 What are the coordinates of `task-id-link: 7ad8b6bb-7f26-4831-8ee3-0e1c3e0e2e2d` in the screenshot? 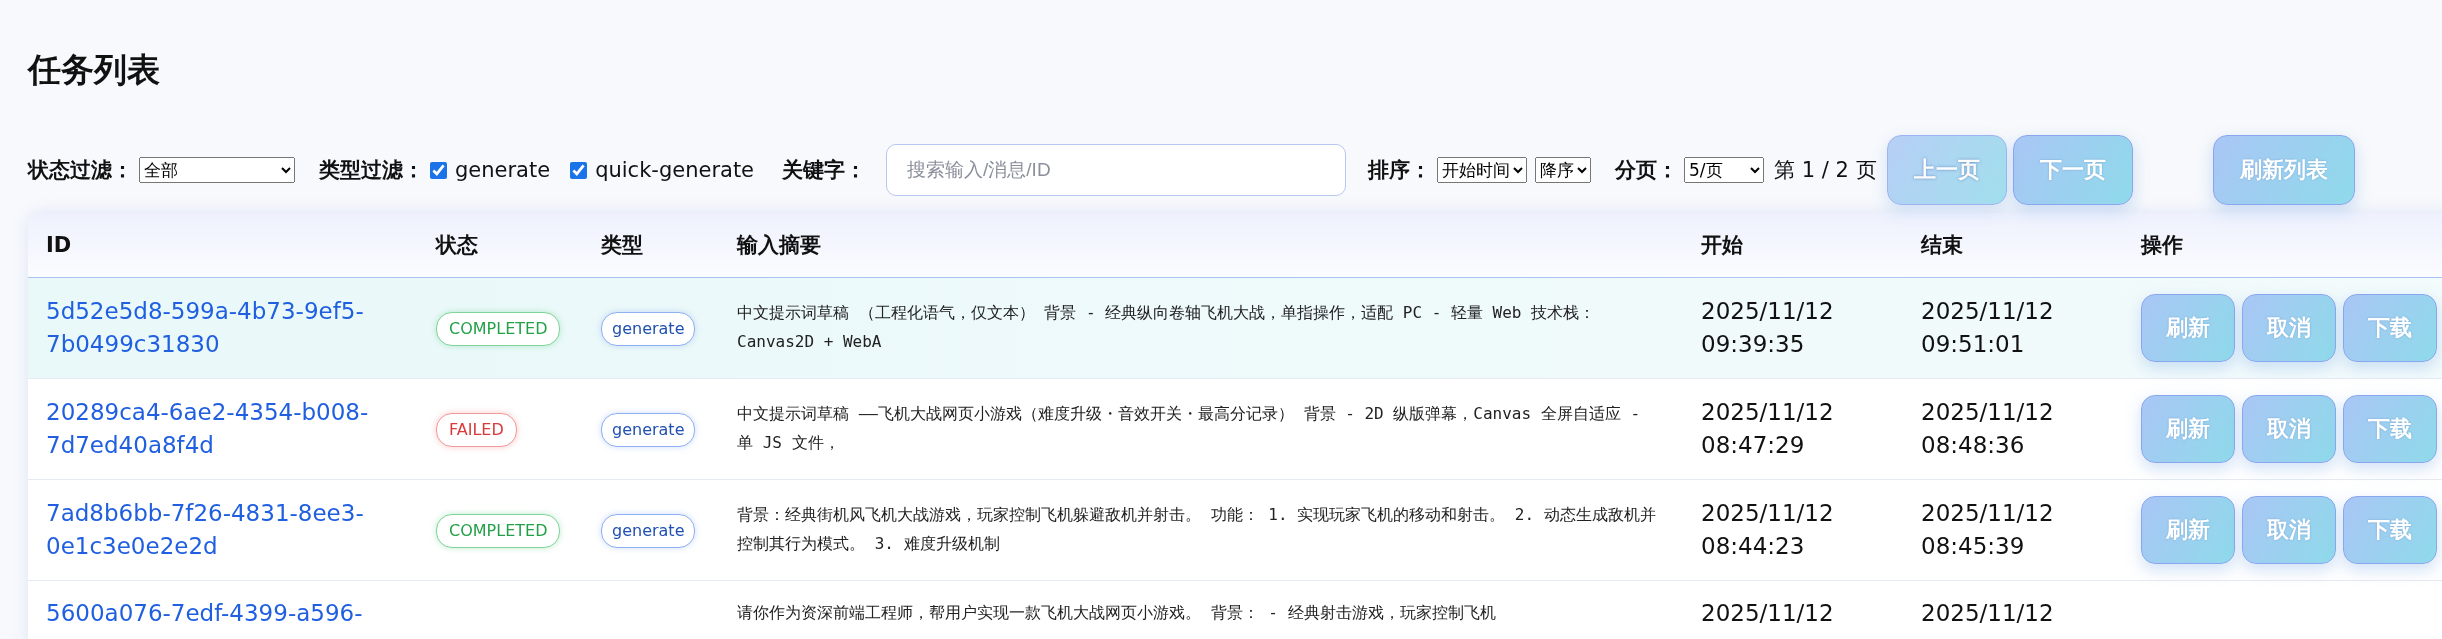 It's located at (221, 530).